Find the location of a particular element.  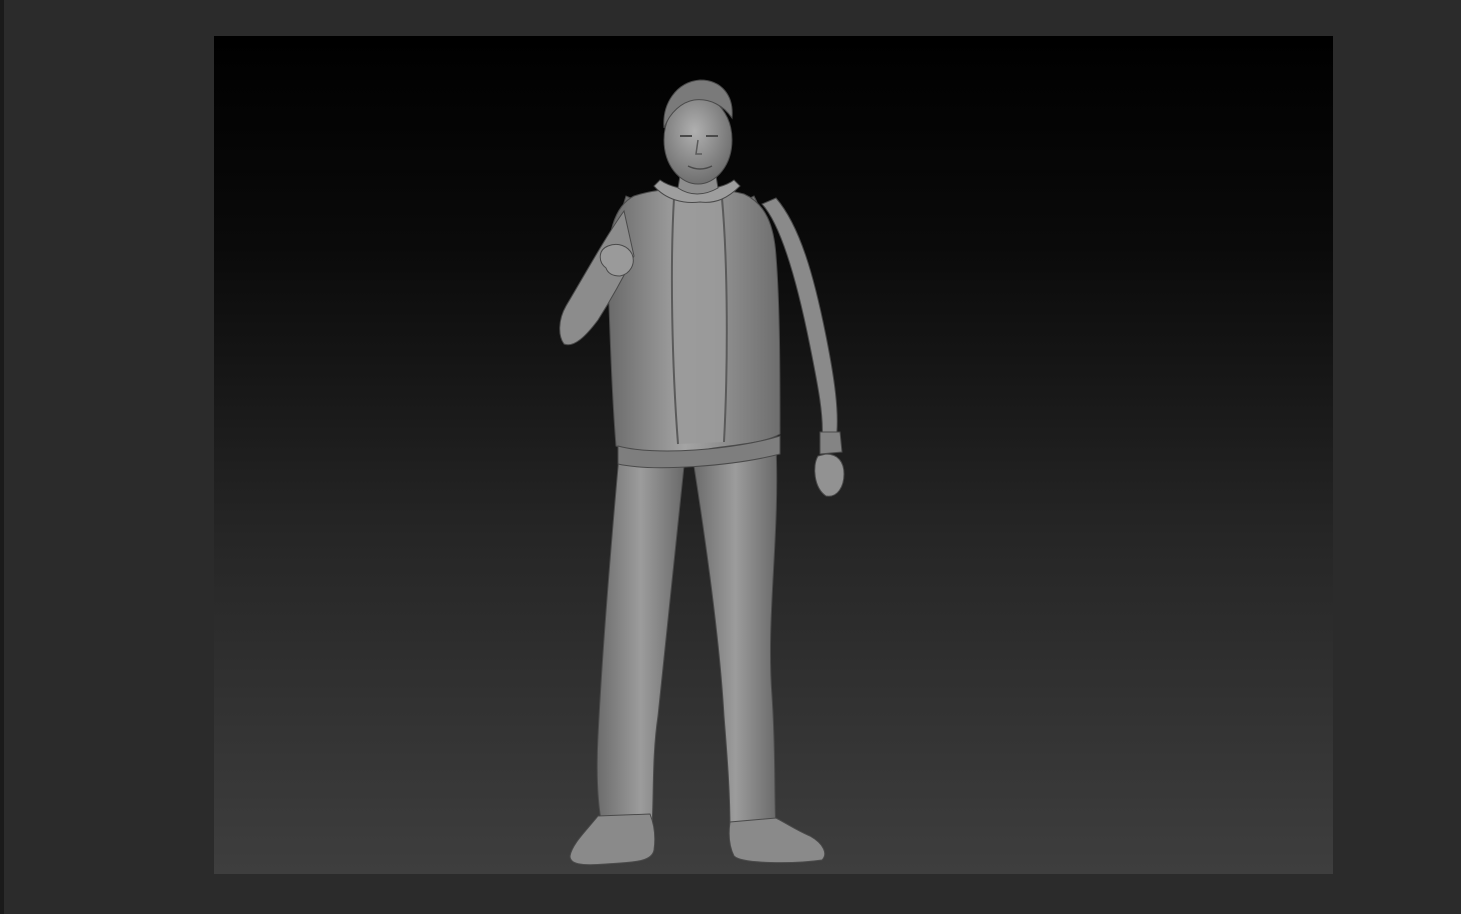

right-leg is located at coordinates (735, 638).